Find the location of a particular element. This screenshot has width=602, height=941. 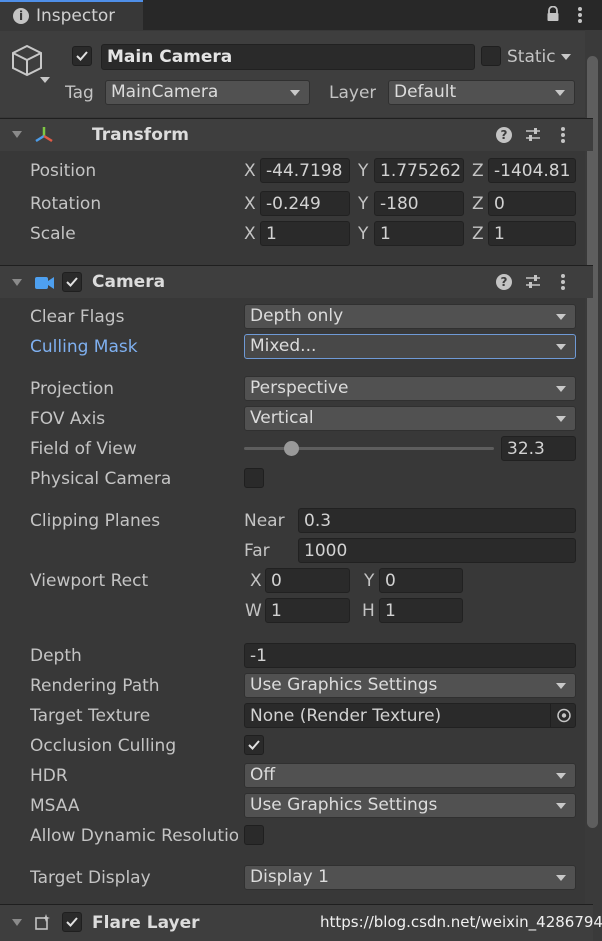

rendering-path-dropdown: Use Graphics Settings is located at coordinates (410, 685).